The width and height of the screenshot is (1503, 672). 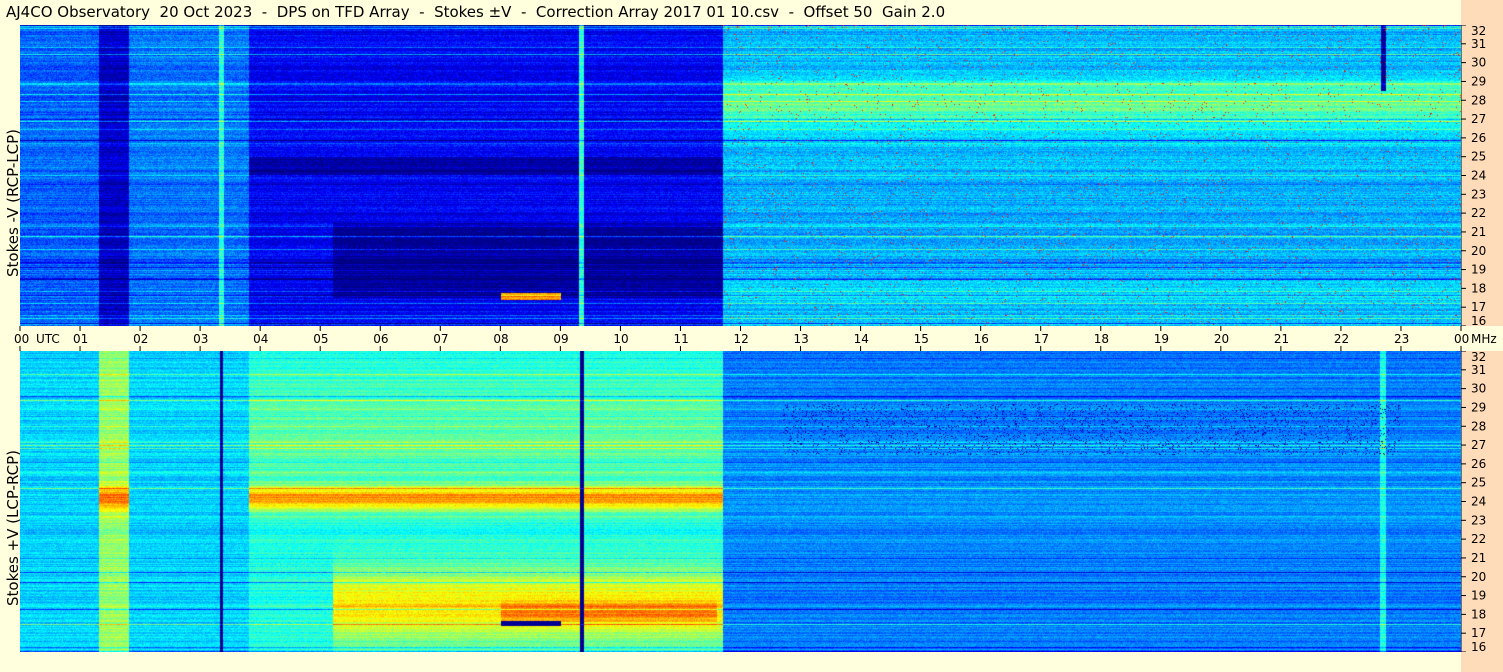 I want to click on utc-tick-label: 21, so click(x=1281, y=339).